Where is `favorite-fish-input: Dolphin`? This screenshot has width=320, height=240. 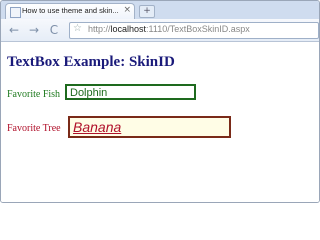 favorite-fish-input: Dolphin is located at coordinates (130, 92).